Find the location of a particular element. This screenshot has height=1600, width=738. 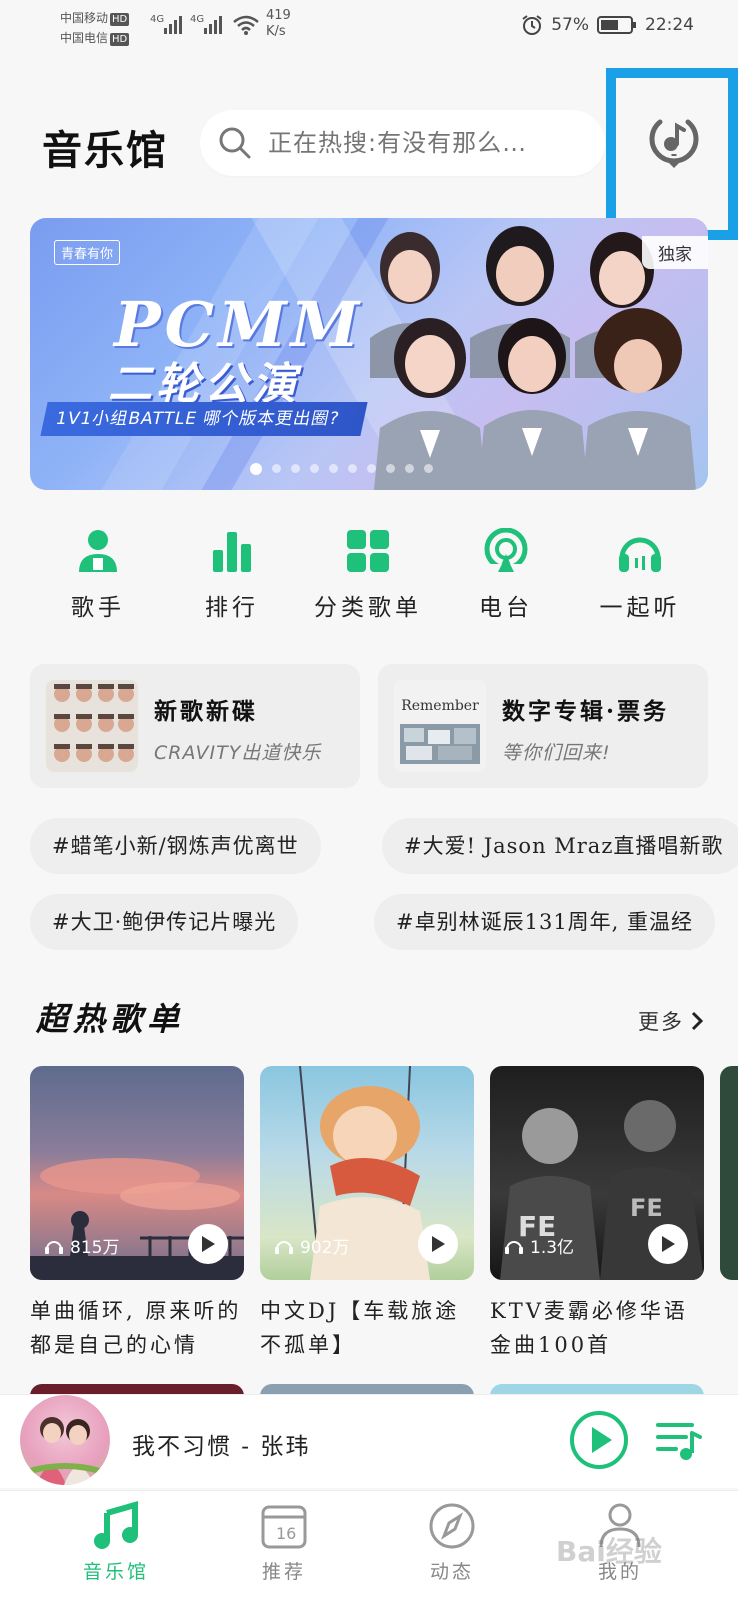

play-count: 1.3亿 is located at coordinates (539, 1245).